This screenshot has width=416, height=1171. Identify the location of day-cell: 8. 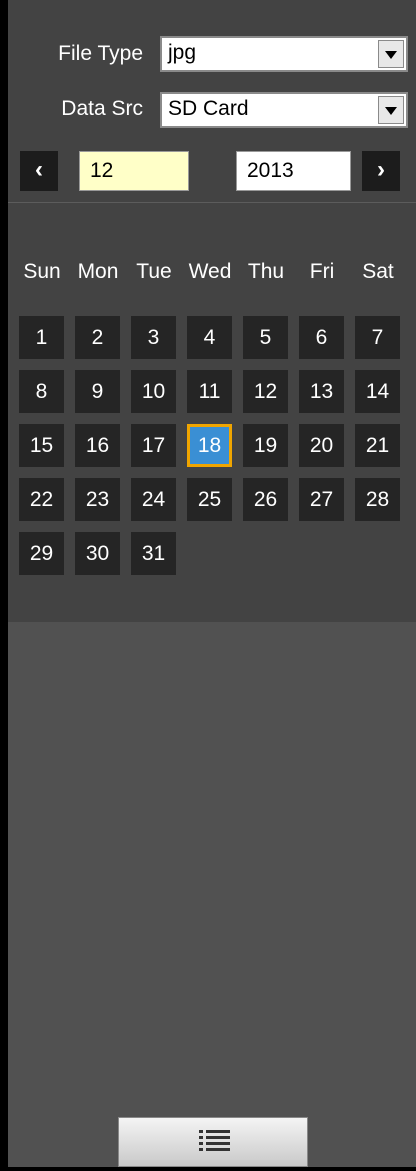
(41, 391).